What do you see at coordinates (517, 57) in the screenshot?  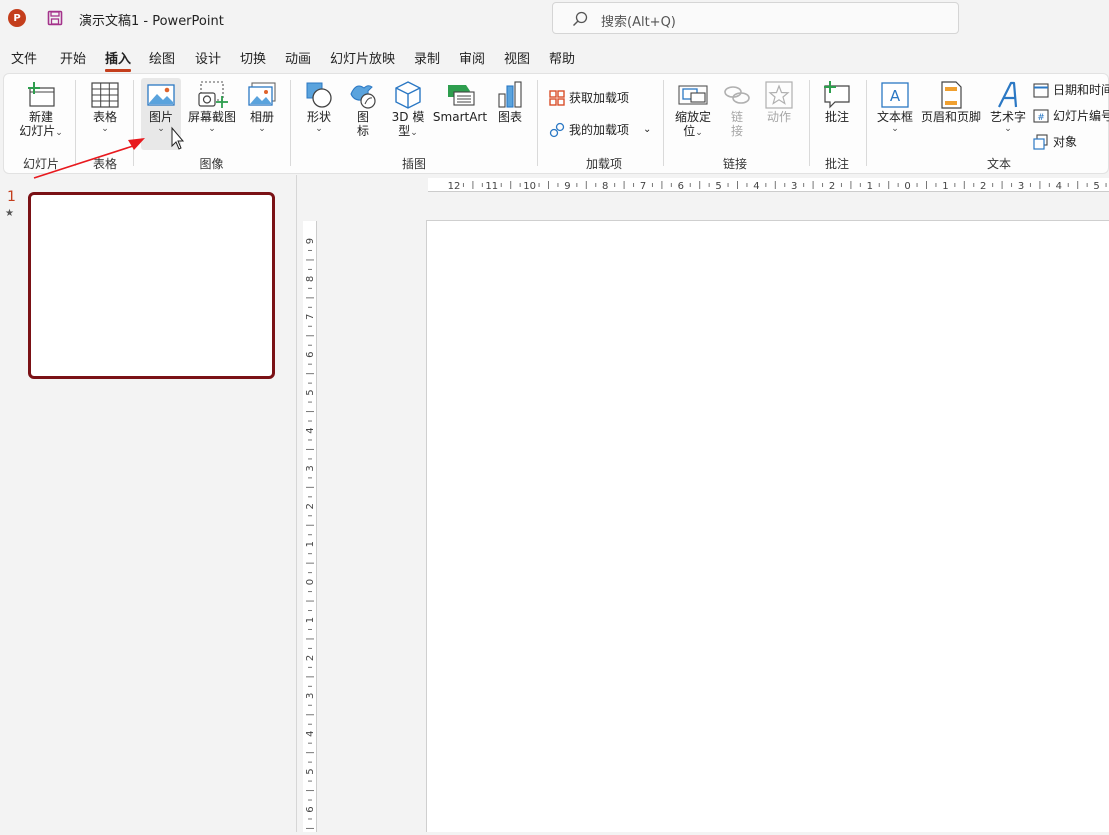 I see `tab-view: 视图` at bounding box center [517, 57].